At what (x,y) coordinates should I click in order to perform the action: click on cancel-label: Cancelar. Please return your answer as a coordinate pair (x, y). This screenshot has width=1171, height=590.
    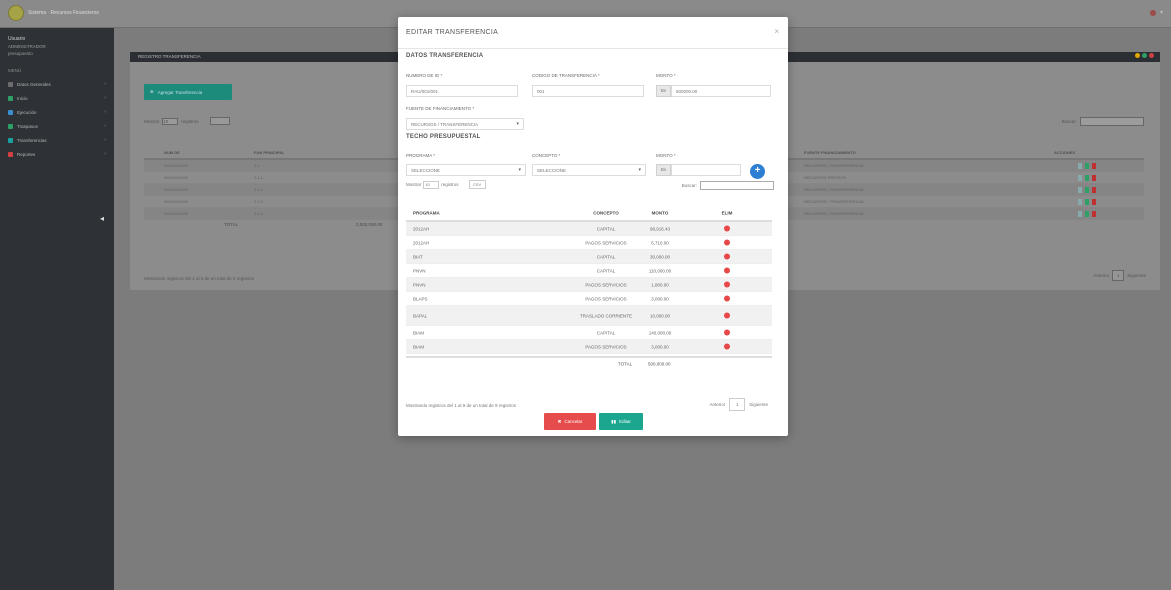
    Looking at the image, I should click on (573, 421).